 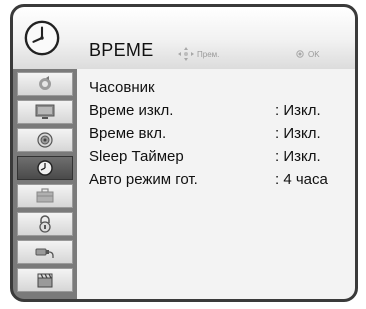 I want to click on move-hint: Прем., so click(x=198, y=54).